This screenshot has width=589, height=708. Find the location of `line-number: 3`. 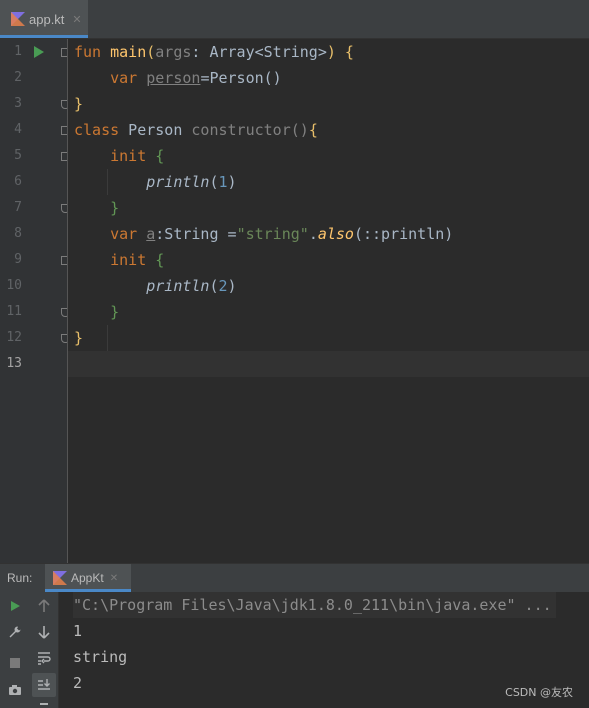

line-number: 3 is located at coordinates (18, 103).